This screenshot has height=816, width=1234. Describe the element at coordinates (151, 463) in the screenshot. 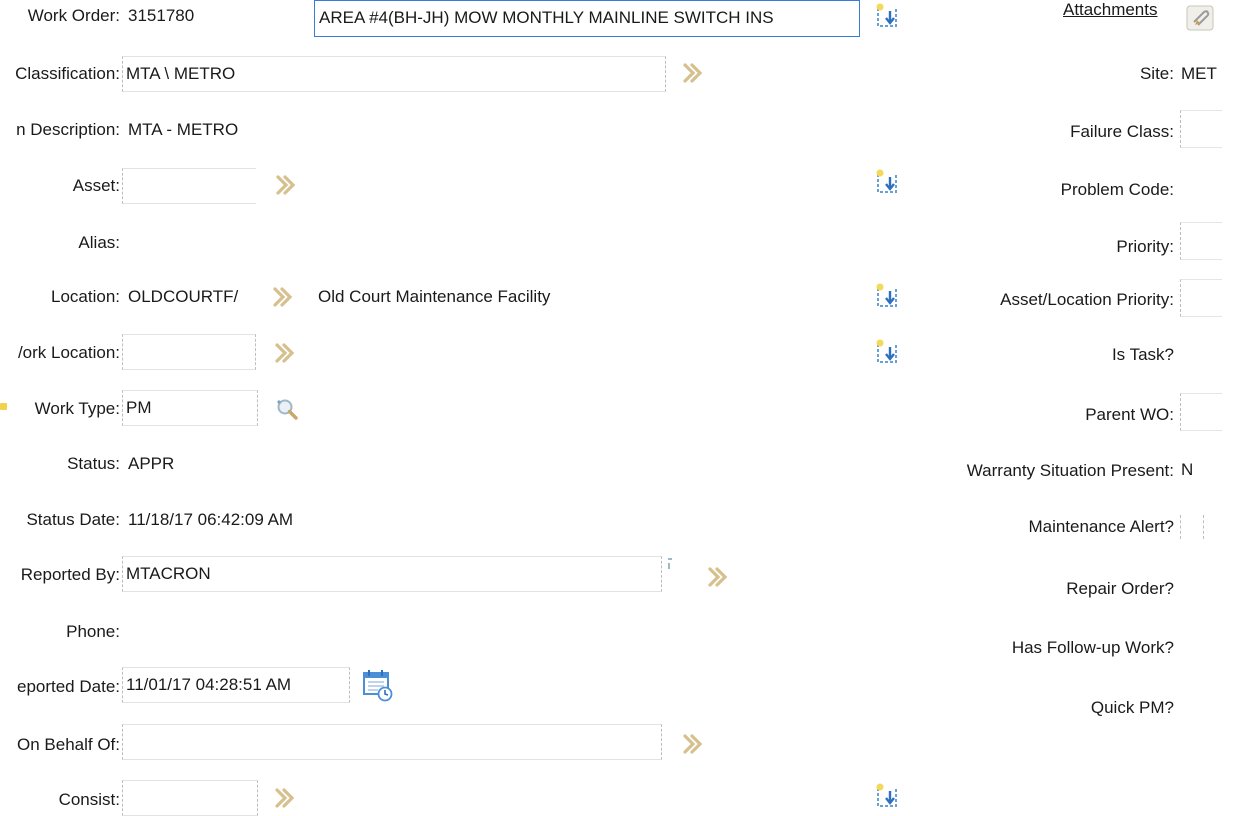

I see `status-value: APPR` at that location.